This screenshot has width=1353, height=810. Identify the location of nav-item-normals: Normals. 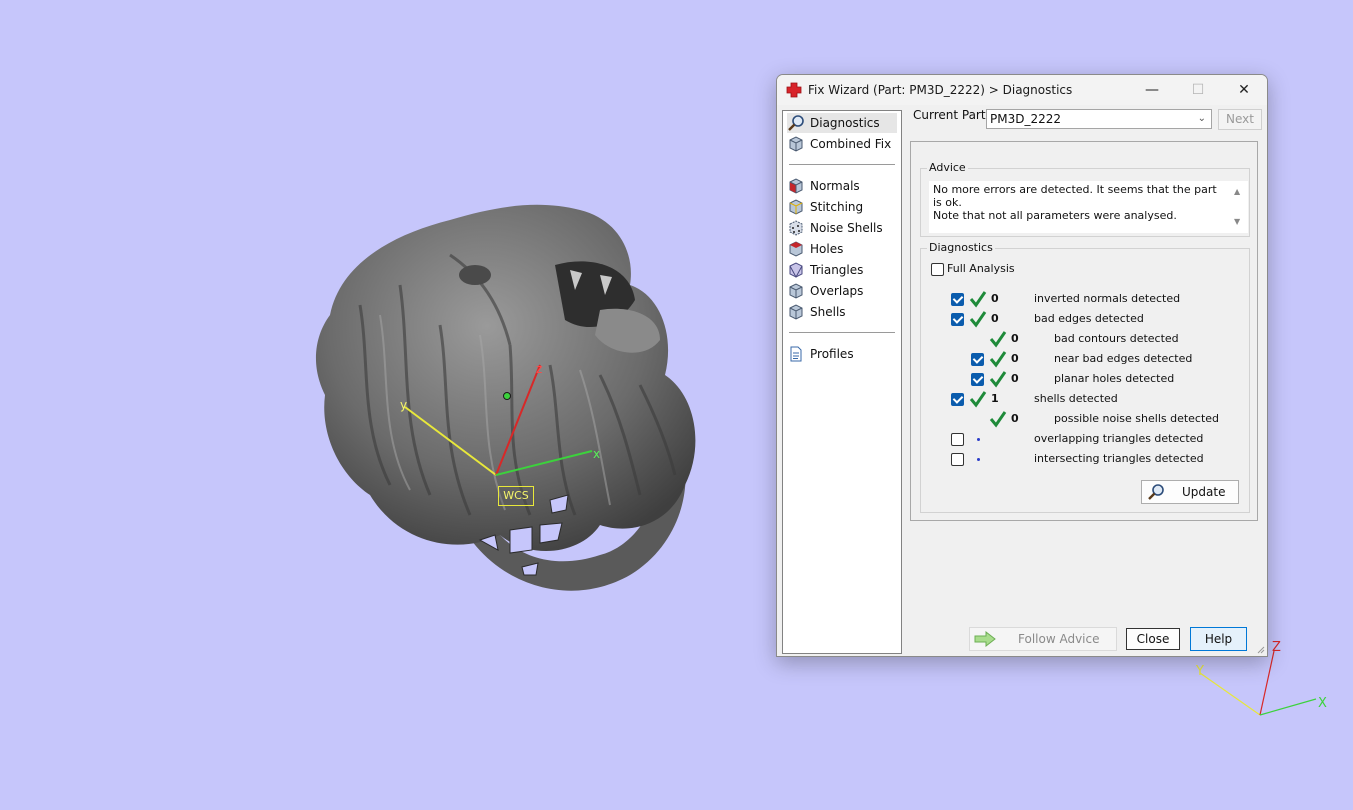
(842, 186).